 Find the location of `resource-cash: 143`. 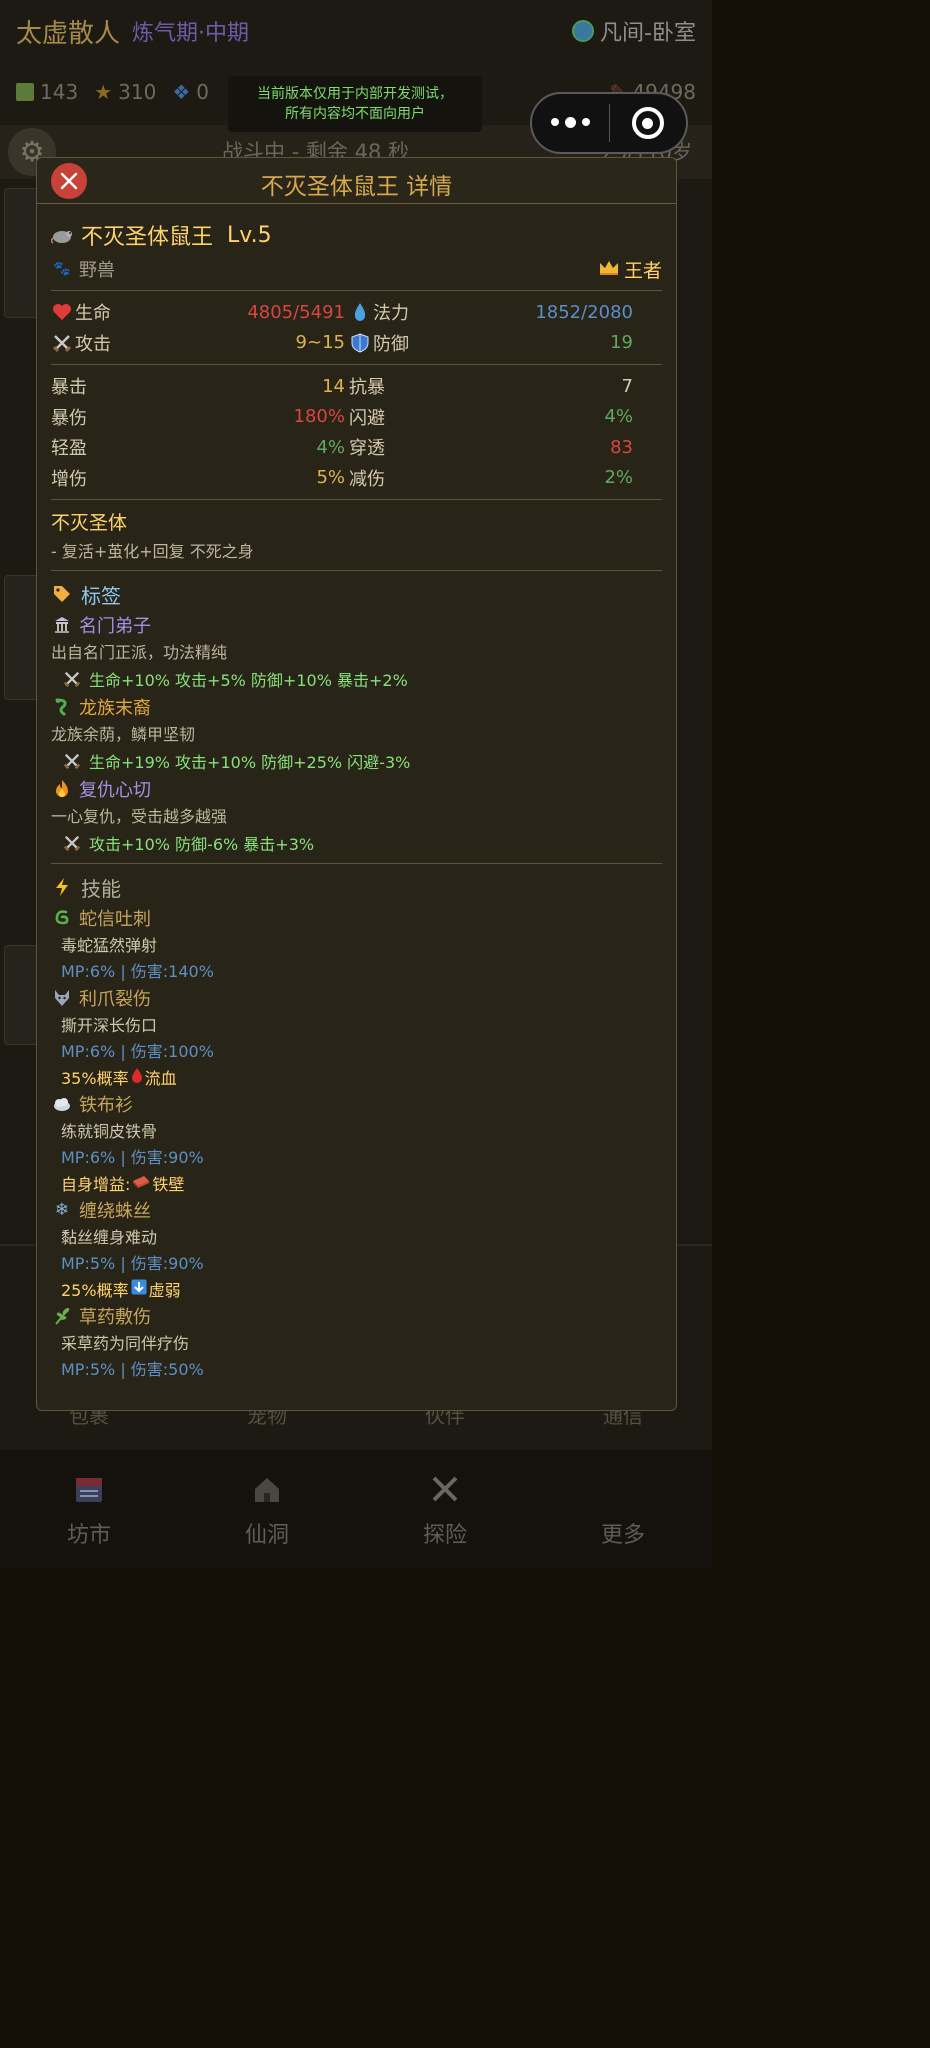

resource-cash: 143 is located at coordinates (47, 92).